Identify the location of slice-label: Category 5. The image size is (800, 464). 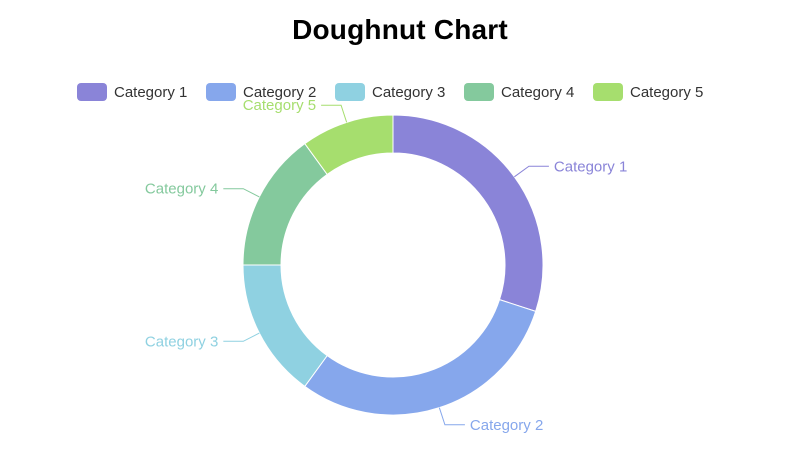
(279, 105).